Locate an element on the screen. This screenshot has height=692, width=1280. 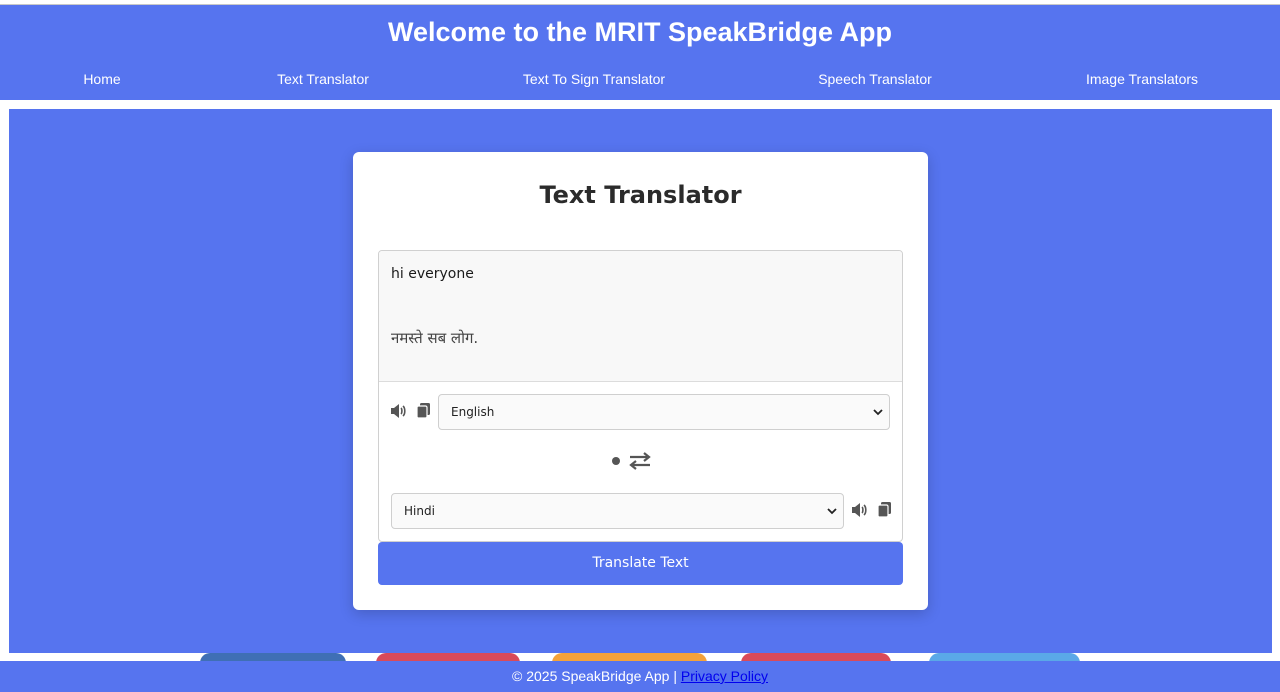
target-copy-icon is located at coordinates (884, 509).